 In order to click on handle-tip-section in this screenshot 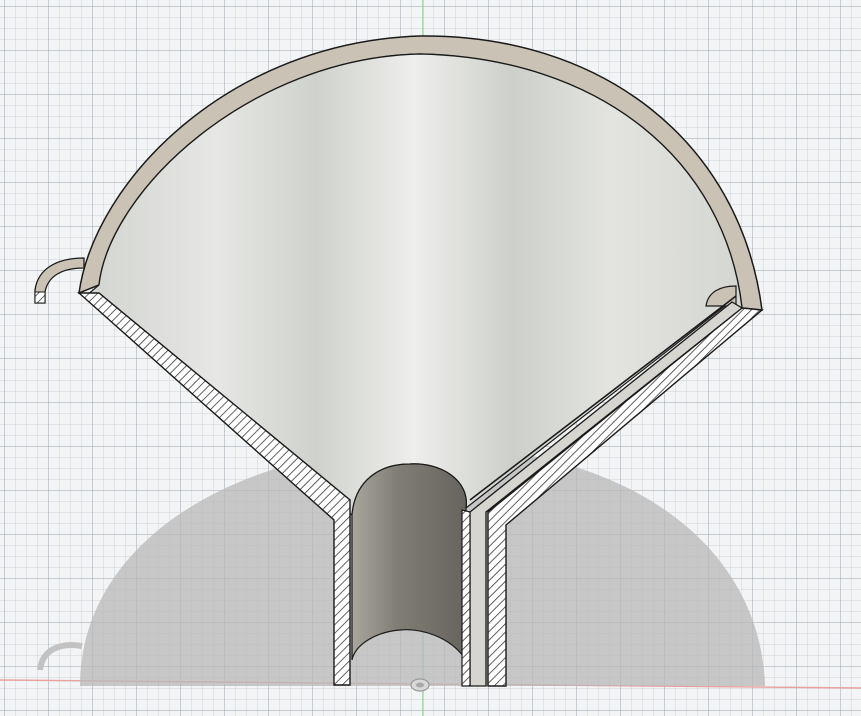, I will do `click(40, 297)`.